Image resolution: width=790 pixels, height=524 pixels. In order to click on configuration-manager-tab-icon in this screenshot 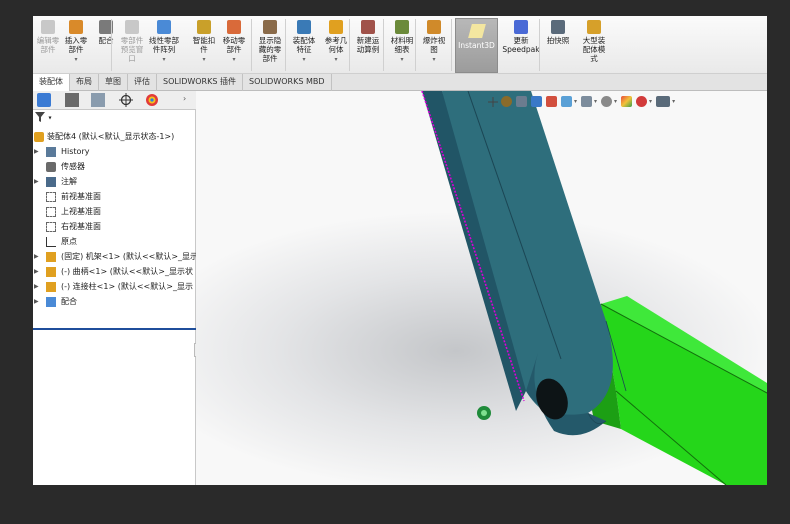, I will do `click(98, 100)`.